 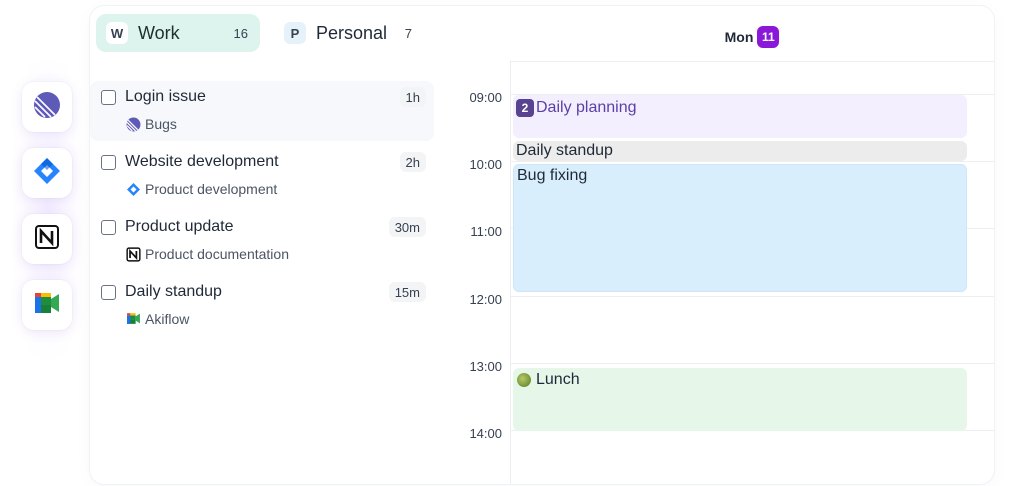 What do you see at coordinates (564, 150) in the screenshot?
I see `event-title: Daily standup` at bounding box center [564, 150].